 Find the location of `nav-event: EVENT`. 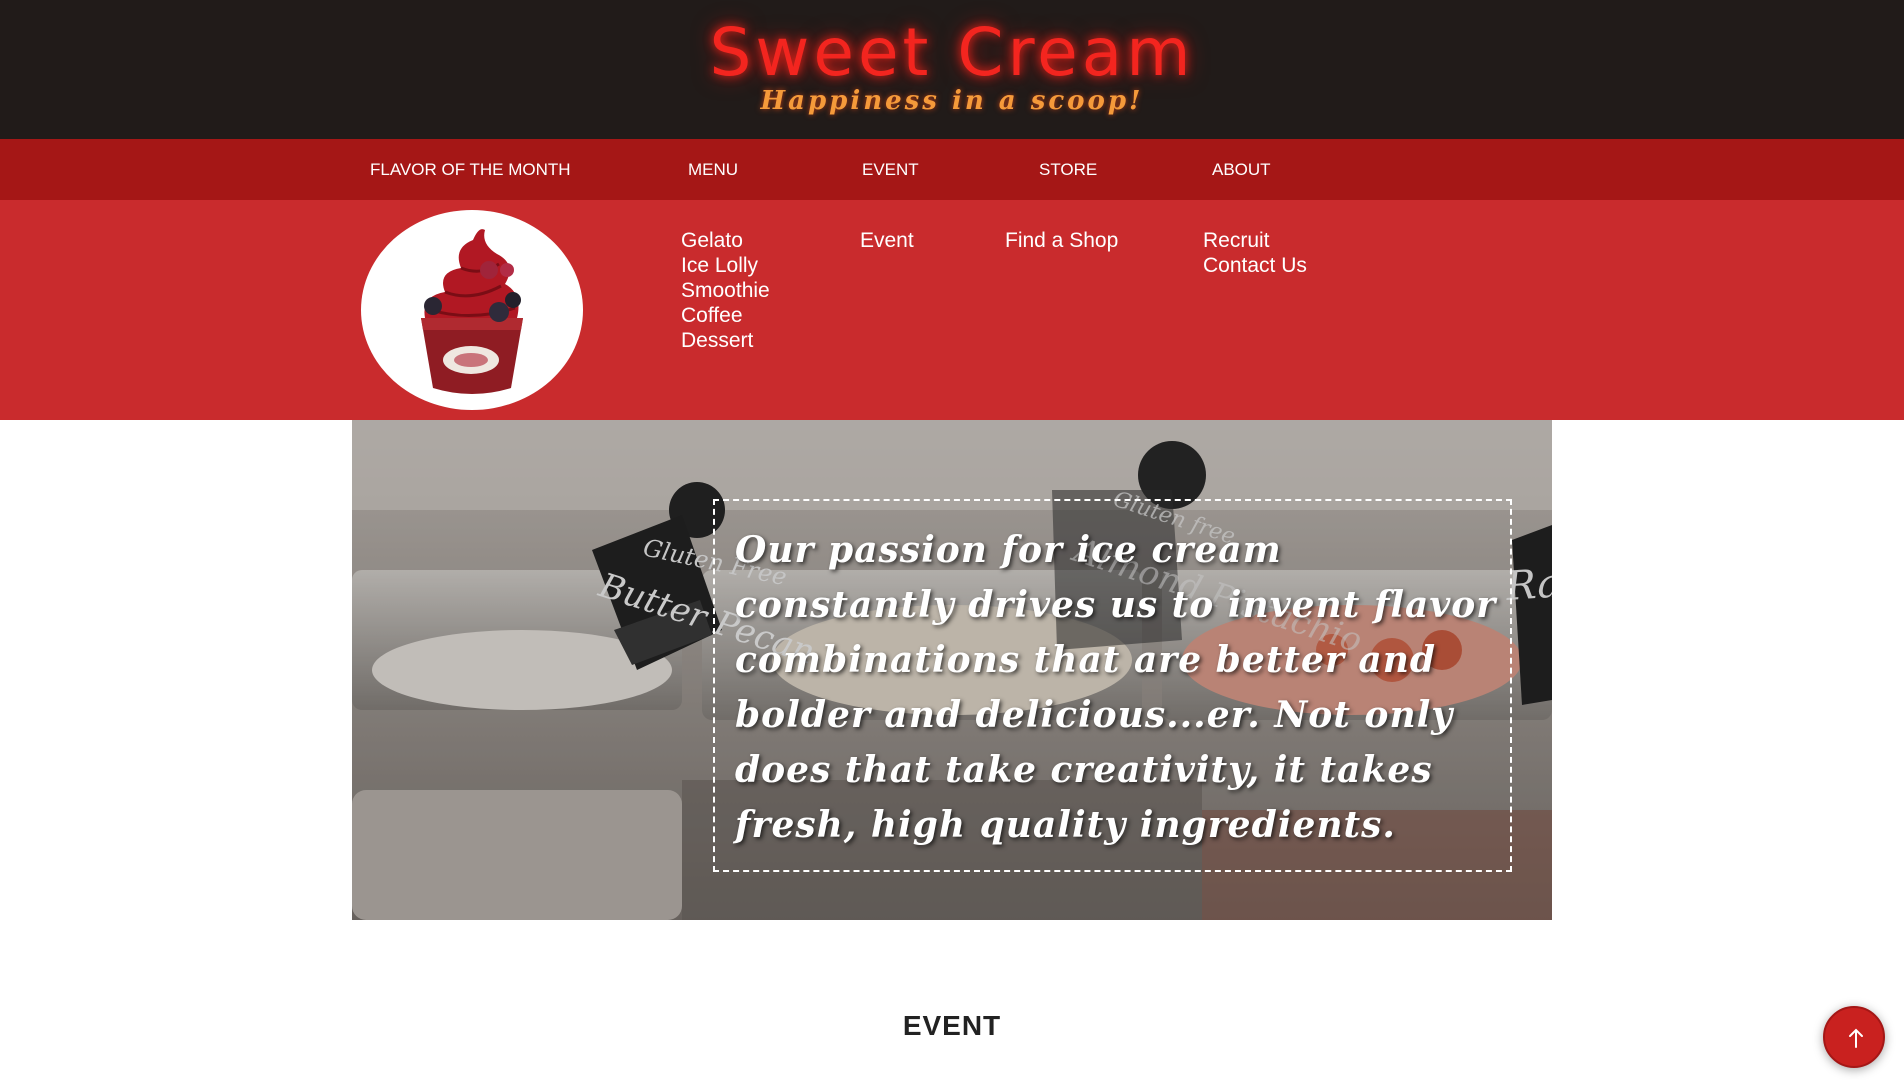

nav-event: EVENT is located at coordinates (890, 169).